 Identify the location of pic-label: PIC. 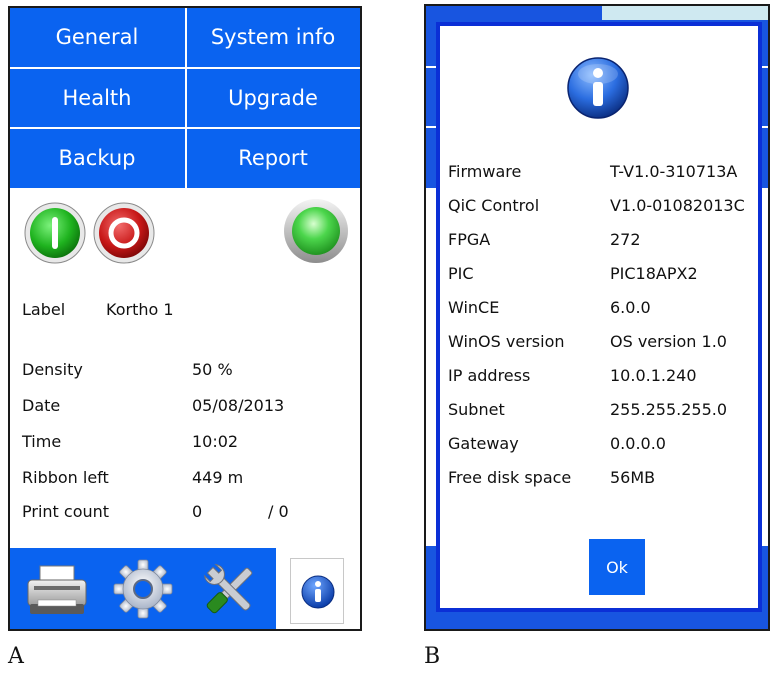
(461, 273).